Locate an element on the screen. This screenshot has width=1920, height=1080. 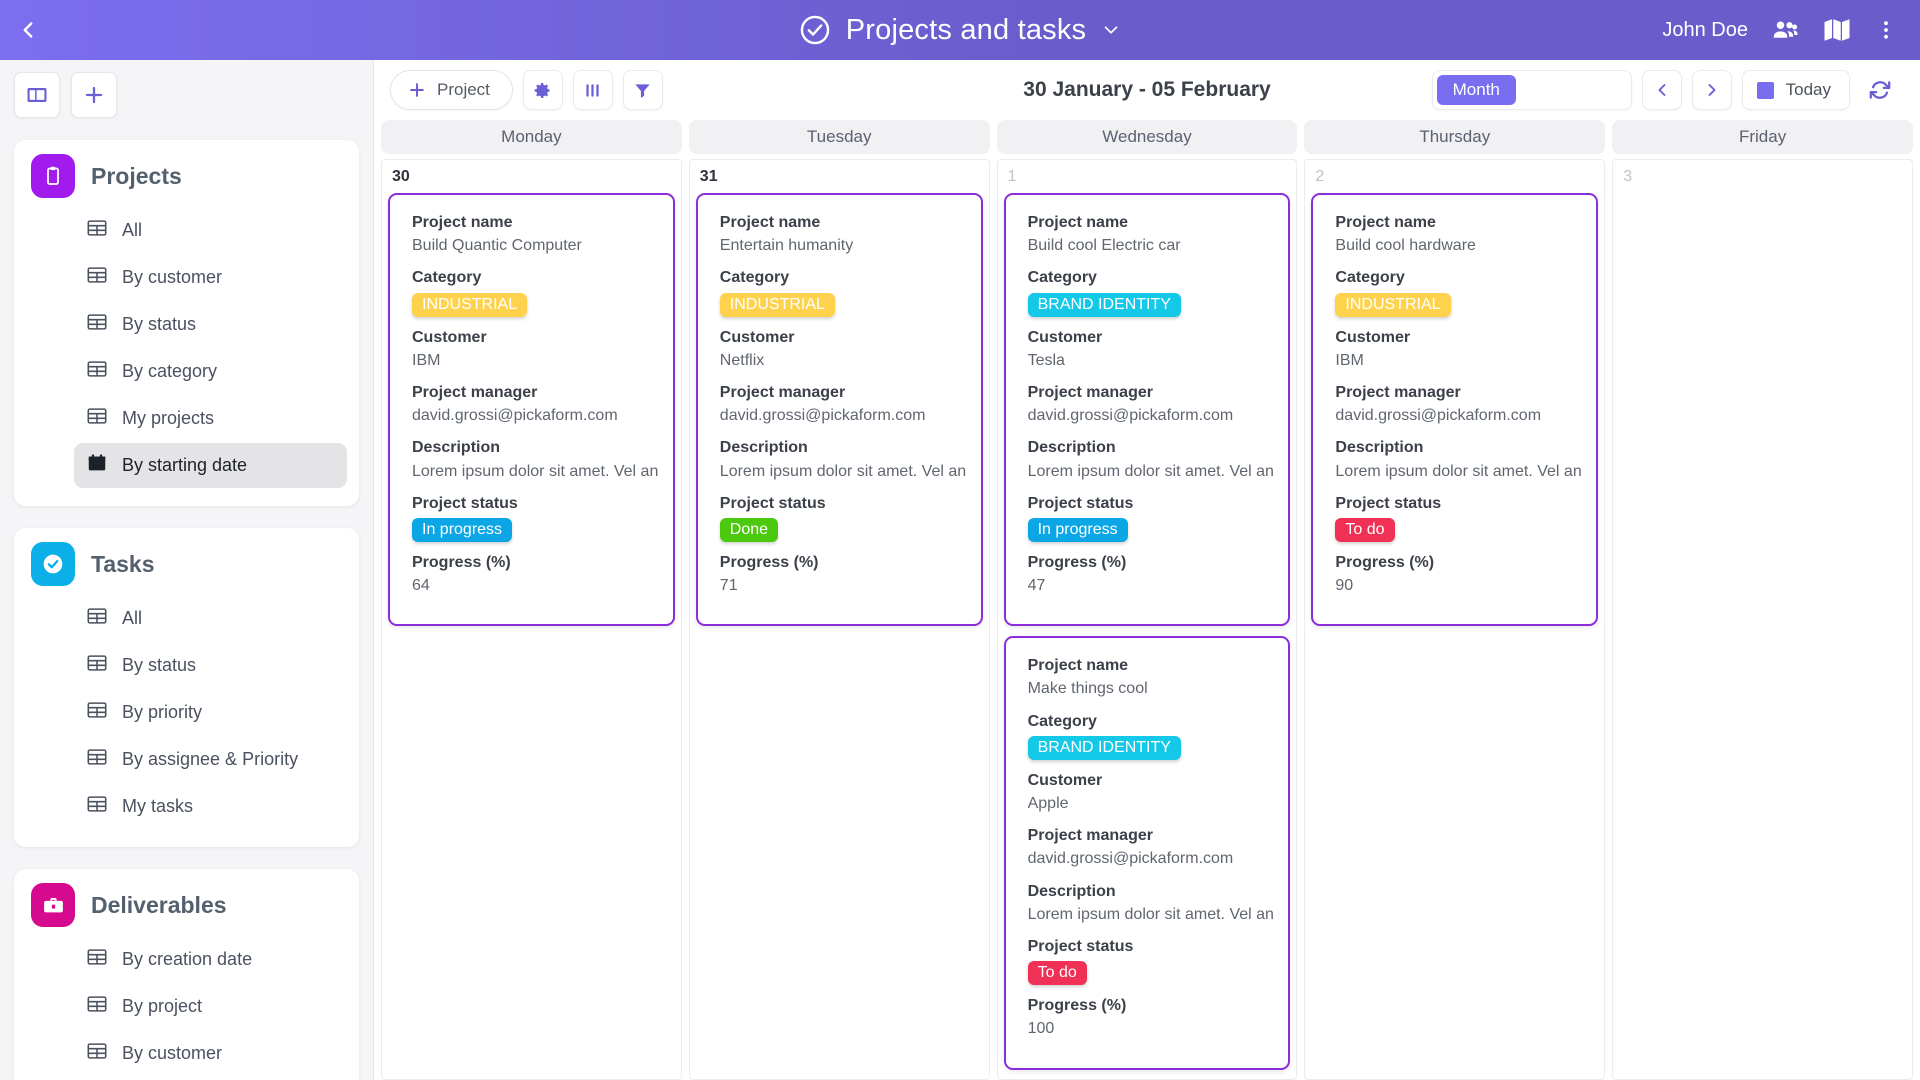
add-button is located at coordinates (94, 95).